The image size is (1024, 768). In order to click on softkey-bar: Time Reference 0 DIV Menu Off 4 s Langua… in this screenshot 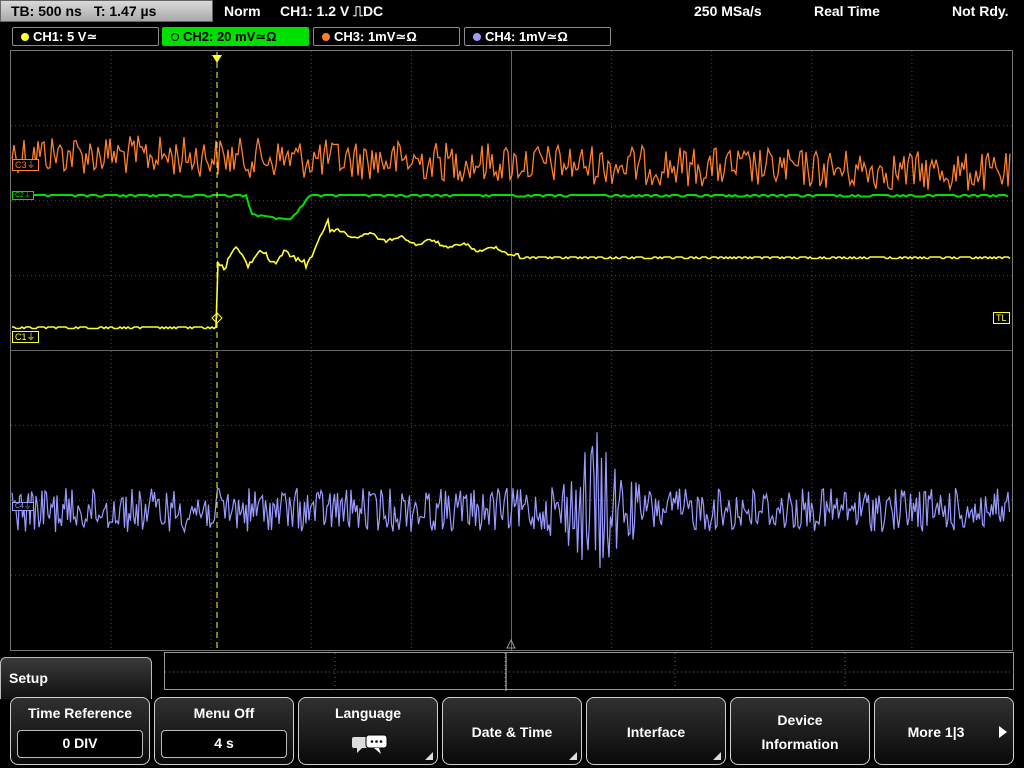, I will do `click(513, 732)`.